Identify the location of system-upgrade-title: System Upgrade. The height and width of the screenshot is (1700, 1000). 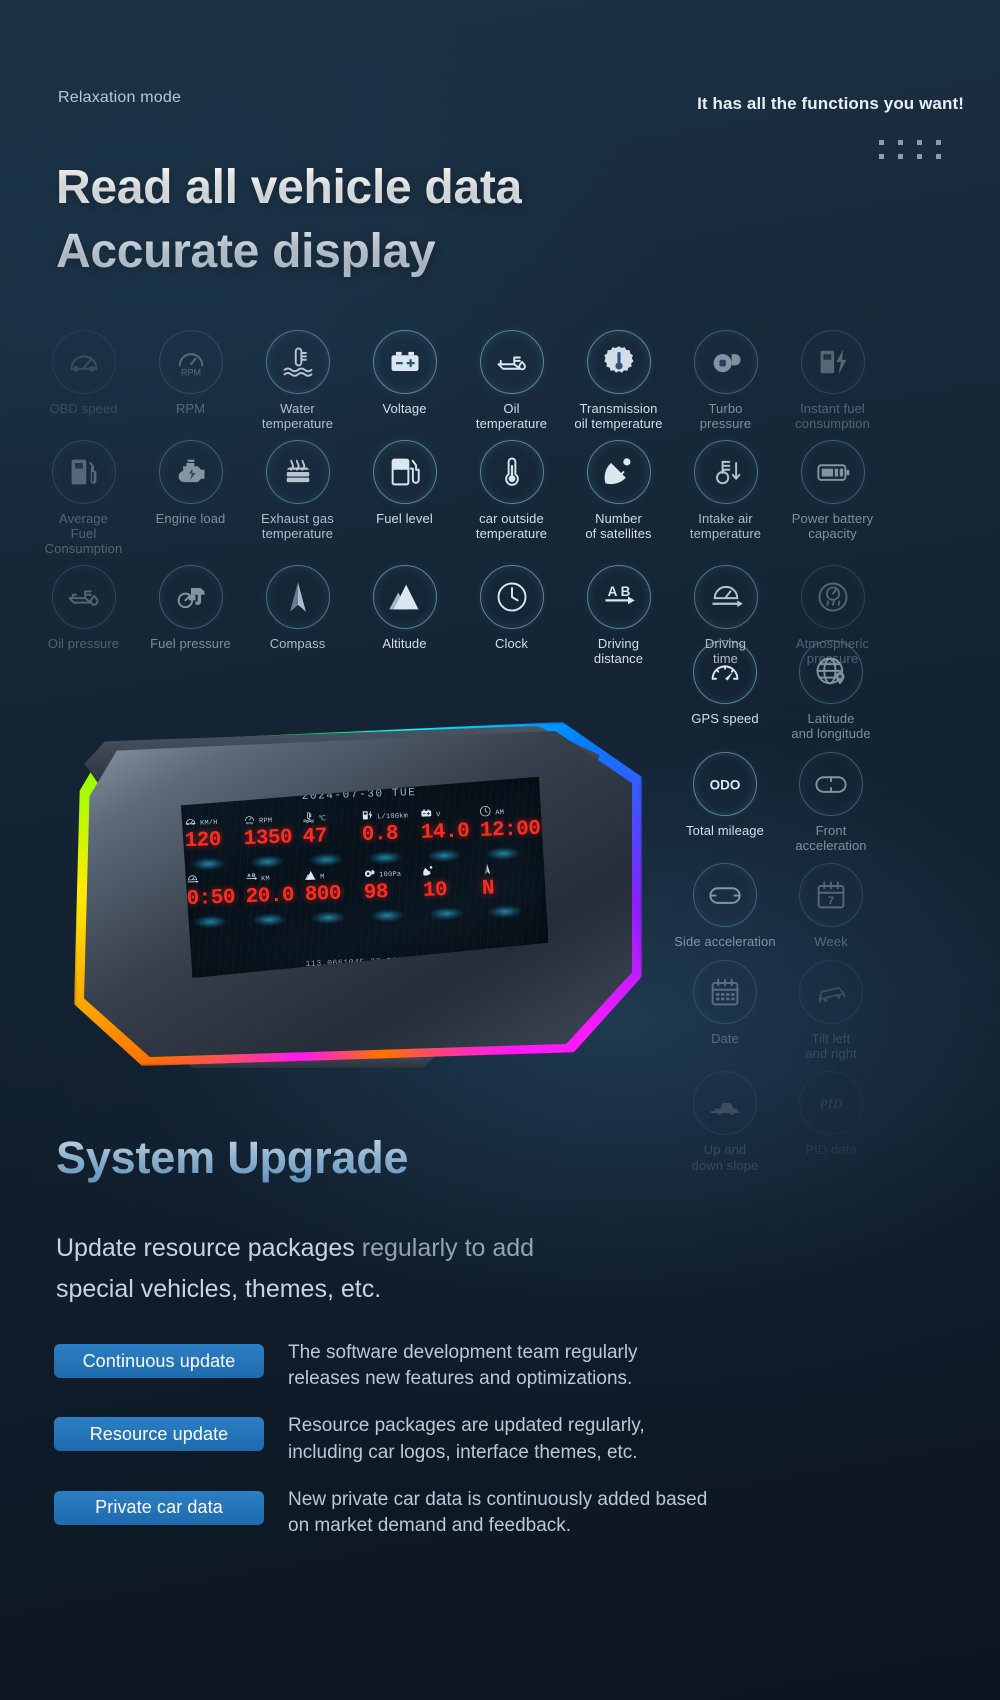
(232, 1157).